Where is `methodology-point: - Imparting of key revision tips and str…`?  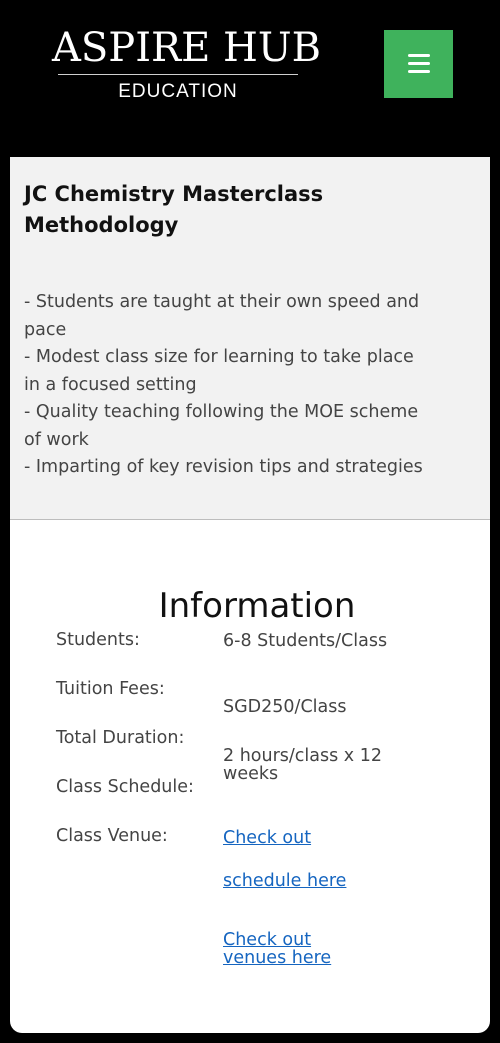 methodology-point: - Imparting of key revision tips and str… is located at coordinates (223, 467).